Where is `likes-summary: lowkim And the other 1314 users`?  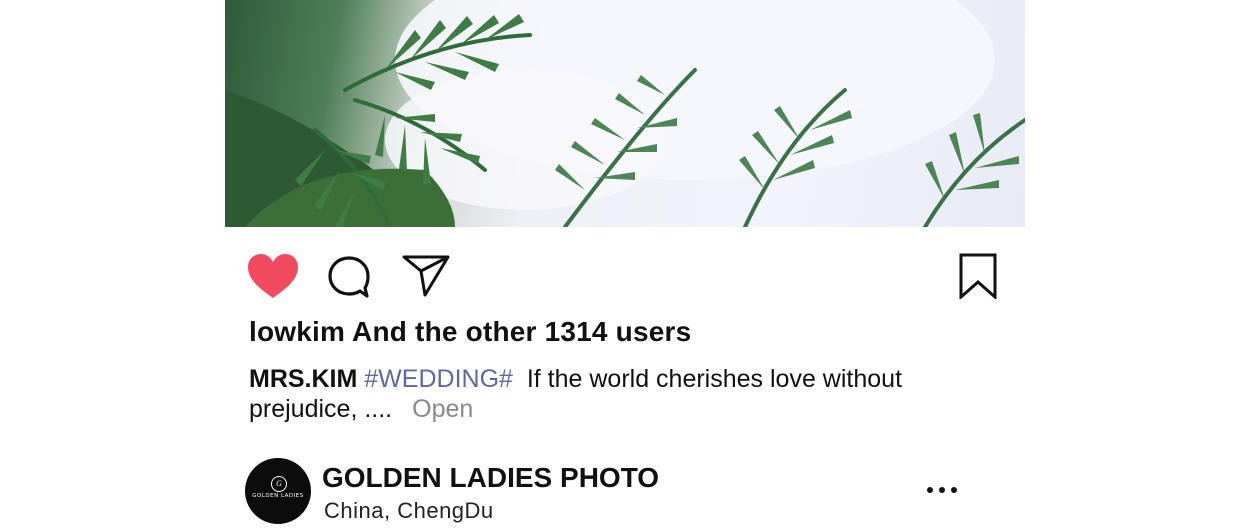
likes-summary: lowkim And the other 1314 users is located at coordinates (470, 332).